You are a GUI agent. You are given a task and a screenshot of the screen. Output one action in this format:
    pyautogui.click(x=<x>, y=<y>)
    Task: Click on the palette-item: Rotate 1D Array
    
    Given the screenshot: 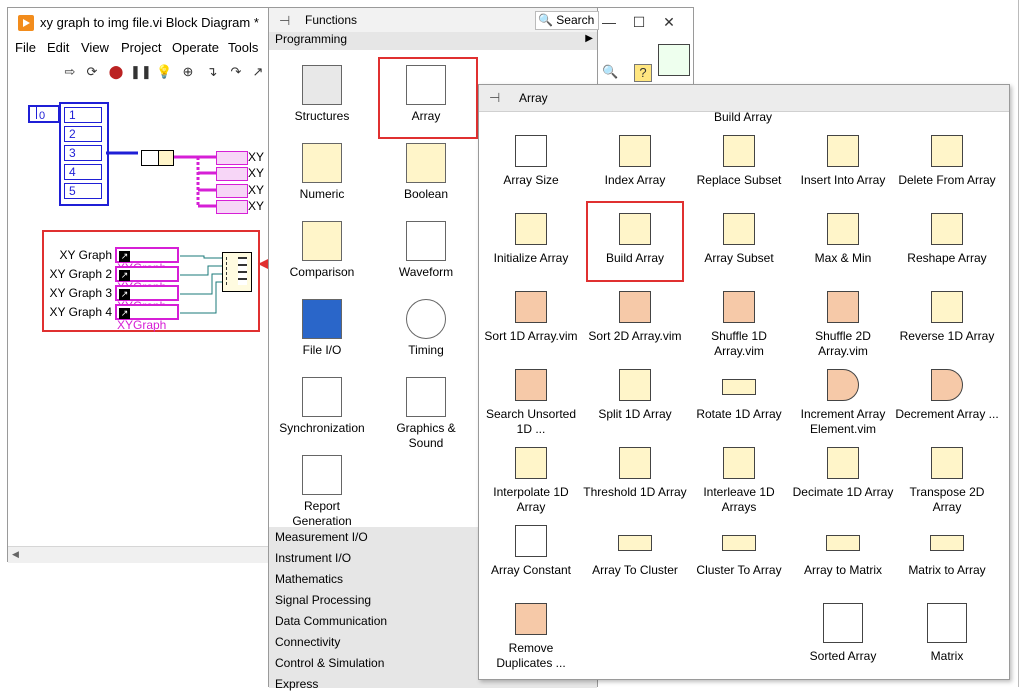 What is the action you would take?
    pyautogui.click(x=739, y=395)
    